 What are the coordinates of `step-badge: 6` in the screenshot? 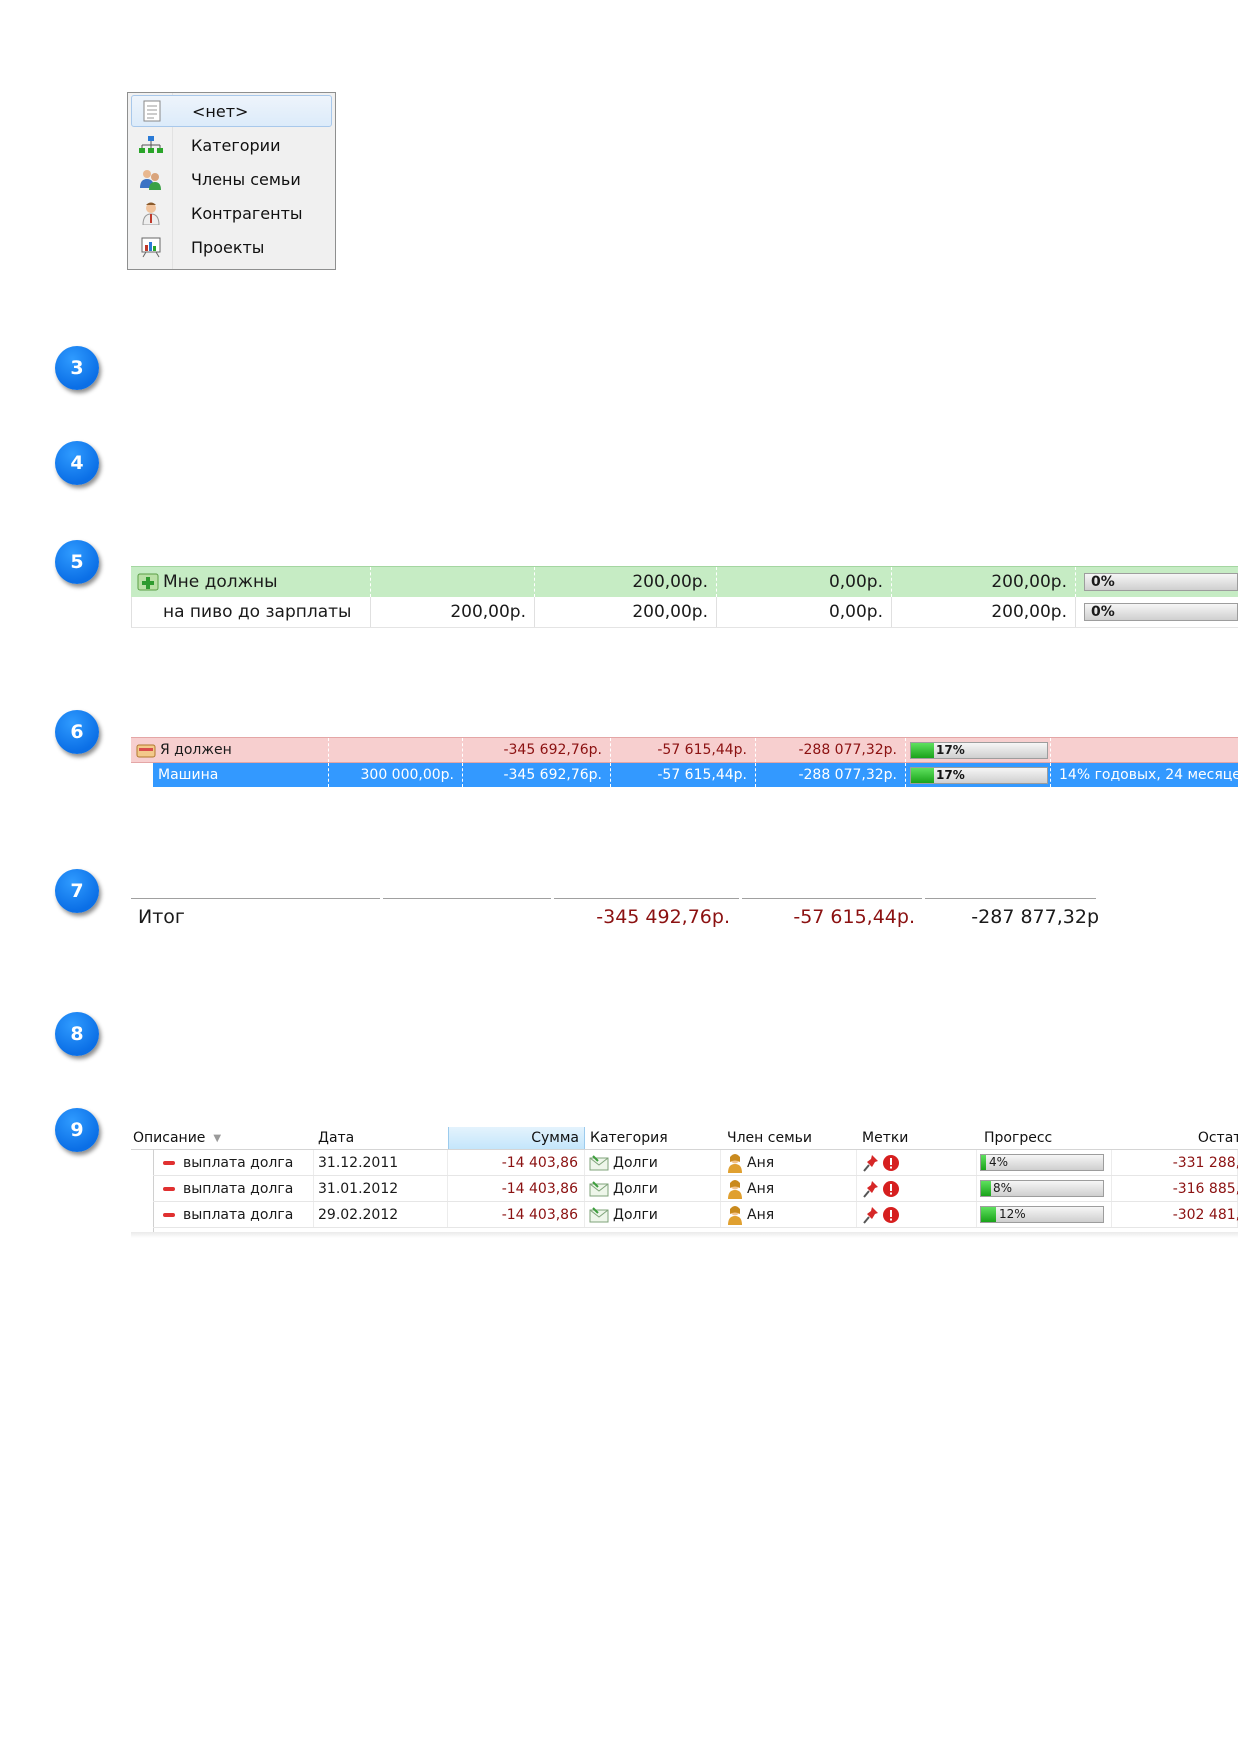 It's located at (77, 732).